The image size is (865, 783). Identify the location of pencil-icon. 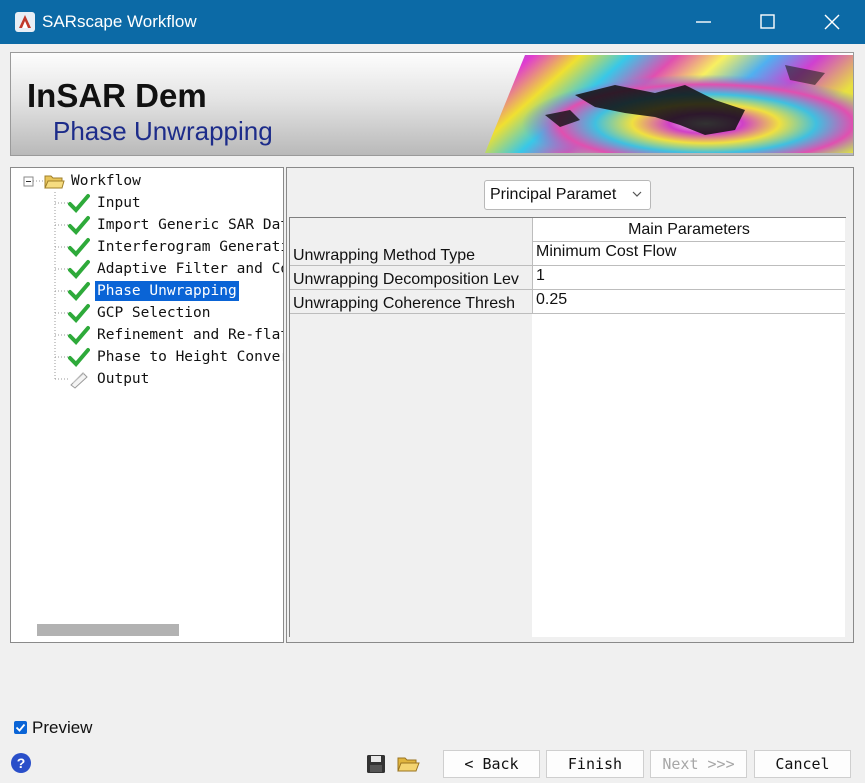
(79, 380).